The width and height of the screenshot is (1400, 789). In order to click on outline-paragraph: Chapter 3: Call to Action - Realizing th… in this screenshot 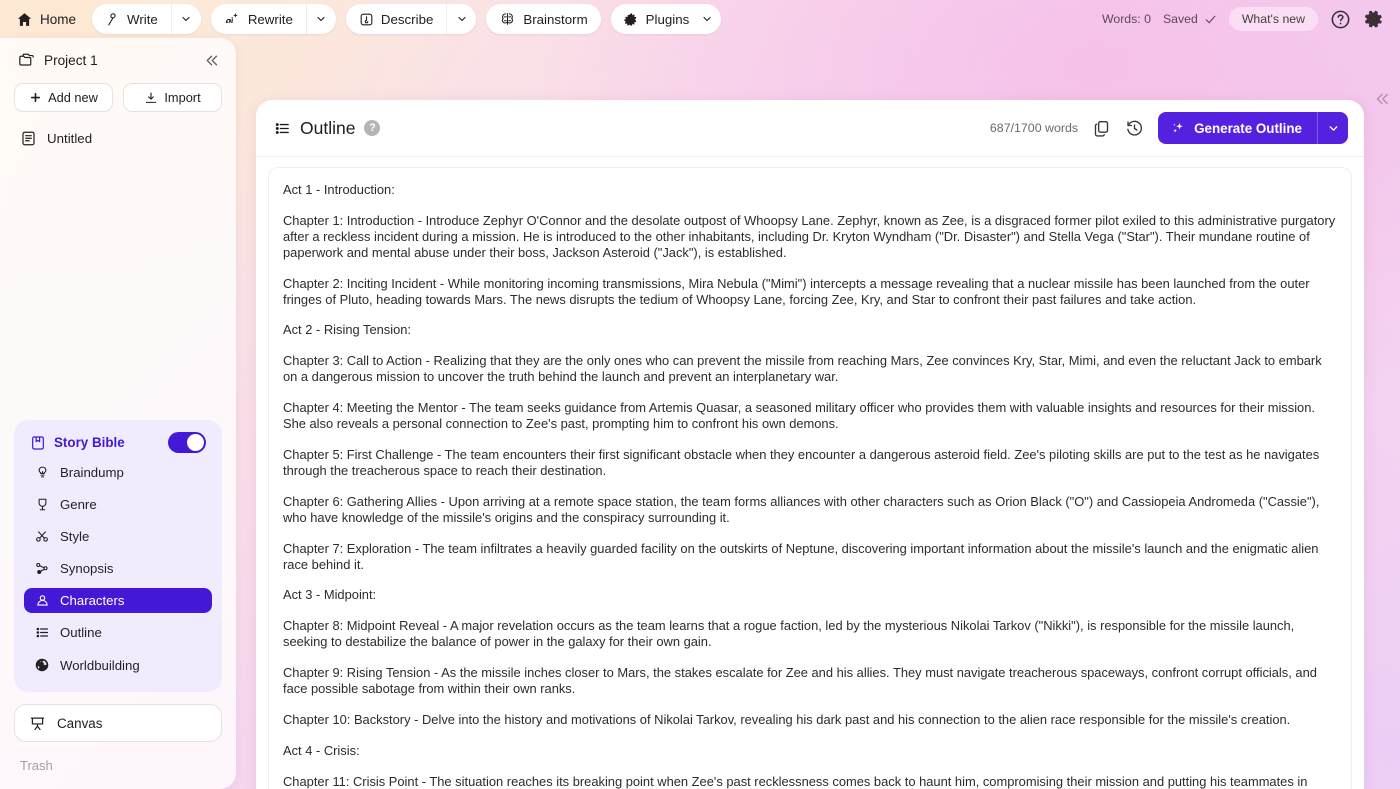, I will do `click(802, 369)`.